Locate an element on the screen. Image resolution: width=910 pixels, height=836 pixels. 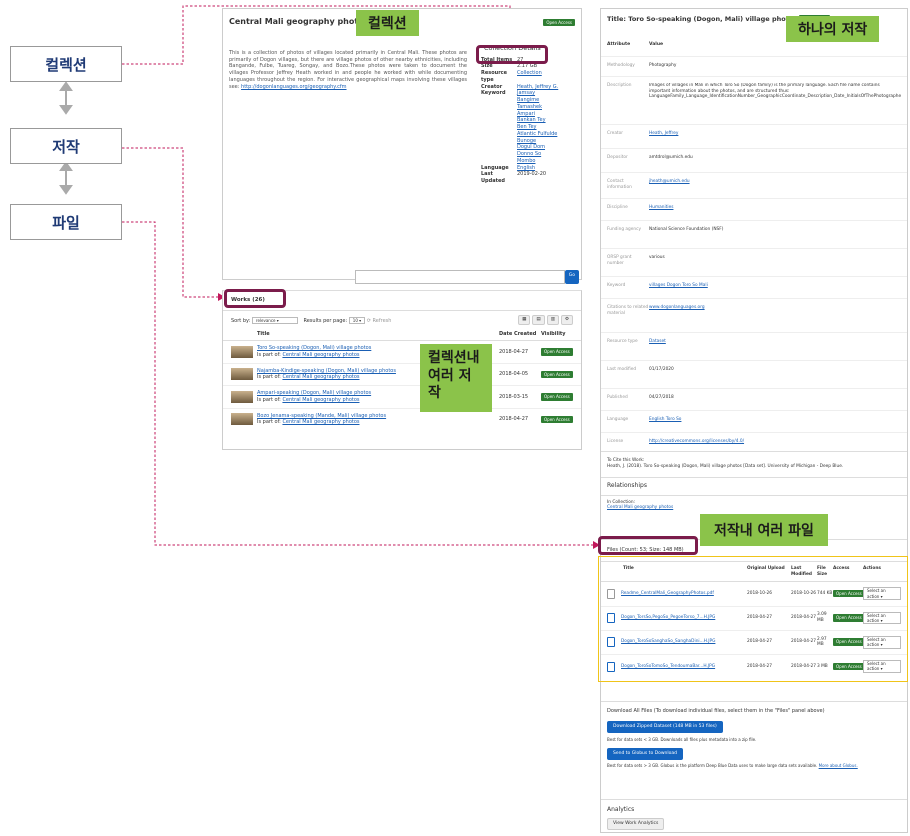
keyword-links: villages Dogon Toro So Mali is located at coordinates (775, 287).